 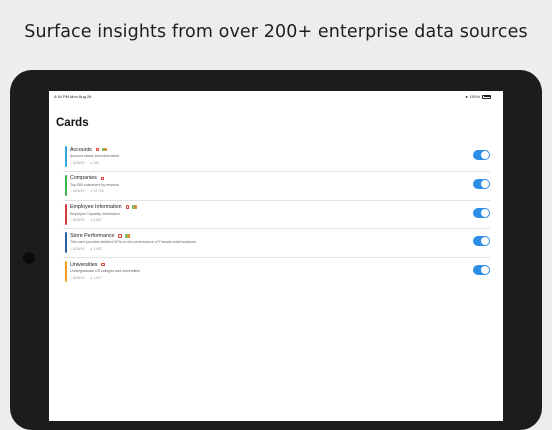 I want to click on card-description: Top 500 customers by revenue, so click(x=95, y=184).